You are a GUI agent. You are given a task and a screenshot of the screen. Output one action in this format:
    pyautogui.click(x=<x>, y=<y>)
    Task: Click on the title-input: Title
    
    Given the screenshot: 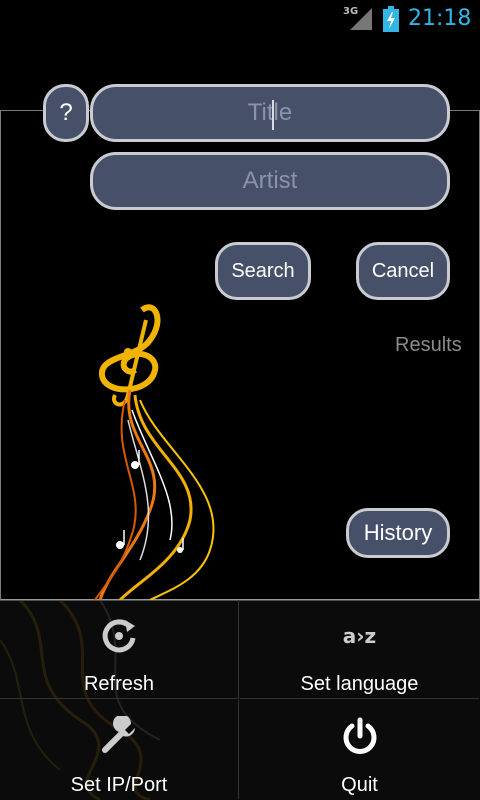 What is the action you would take?
    pyautogui.click(x=270, y=113)
    